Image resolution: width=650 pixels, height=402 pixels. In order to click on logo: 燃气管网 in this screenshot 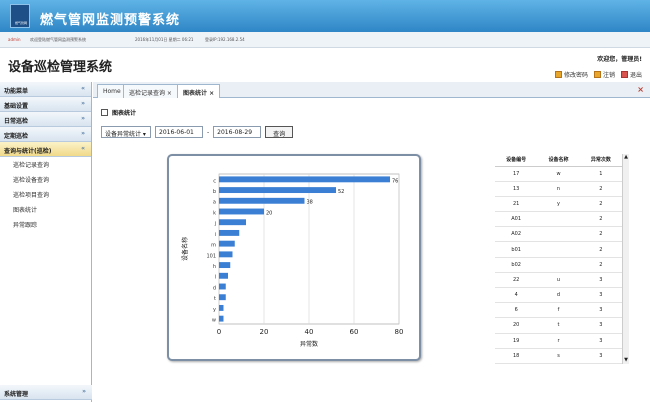, I will do `click(20, 16)`.